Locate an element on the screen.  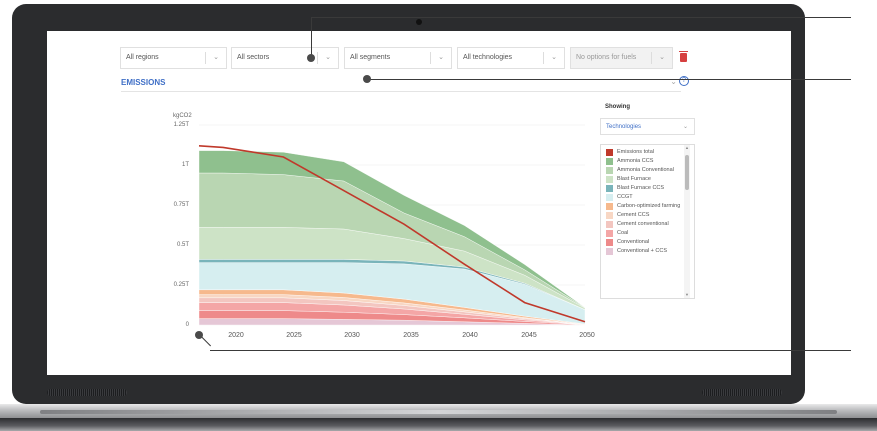
scroll-down-icon: ▼ is located at coordinates (687, 294).